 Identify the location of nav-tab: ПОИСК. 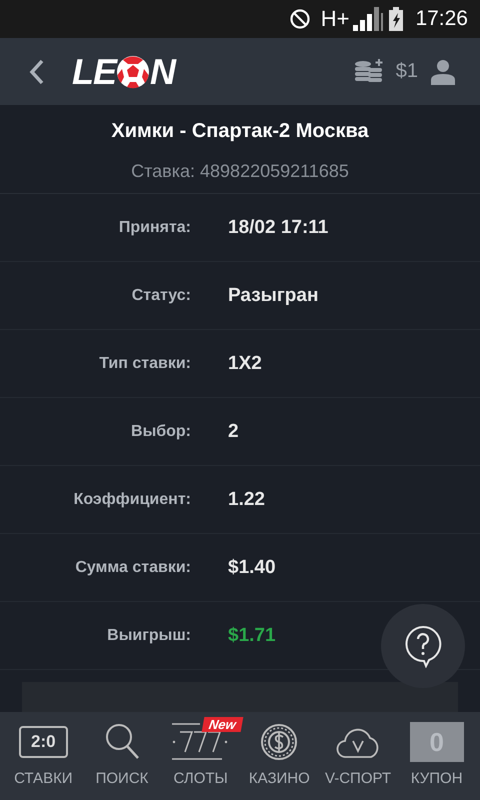
(122, 756).